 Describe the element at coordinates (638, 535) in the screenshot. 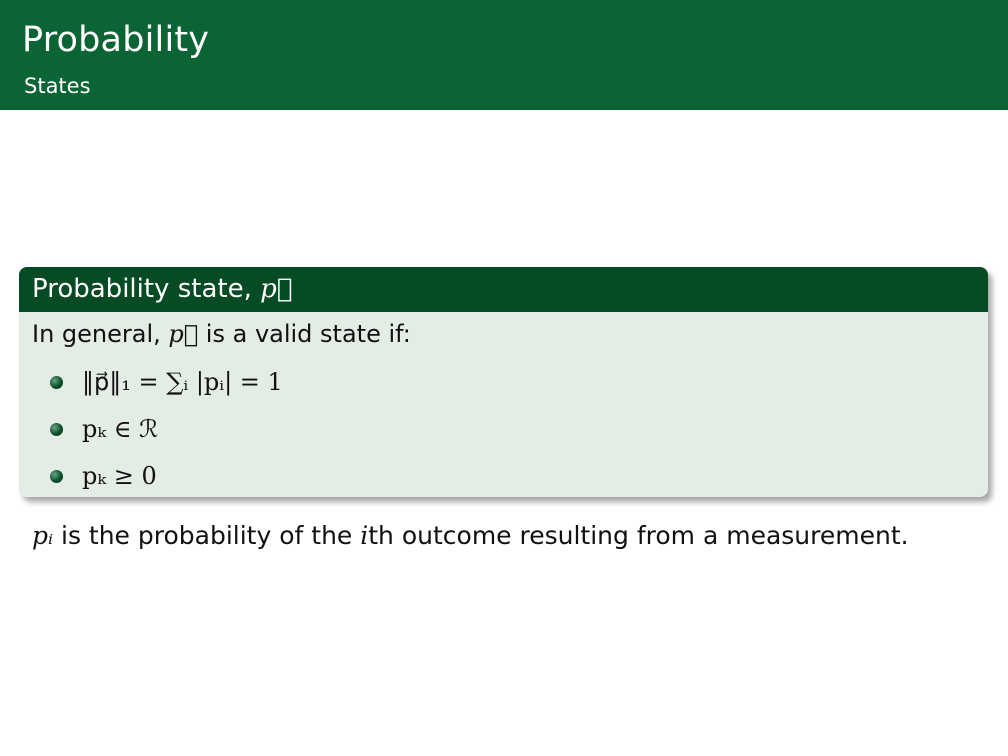

I see `footnote-text-b: th outcome resulting from a measurement.` at that location.